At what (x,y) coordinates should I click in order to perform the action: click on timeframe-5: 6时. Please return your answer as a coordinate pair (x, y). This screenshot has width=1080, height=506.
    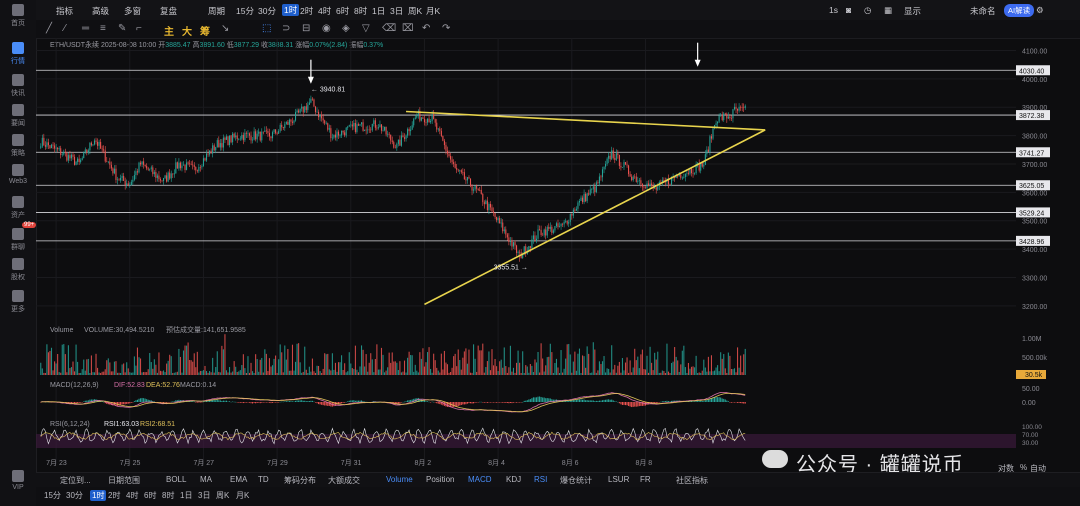
    Looking at the image, I should click on (342, 11).